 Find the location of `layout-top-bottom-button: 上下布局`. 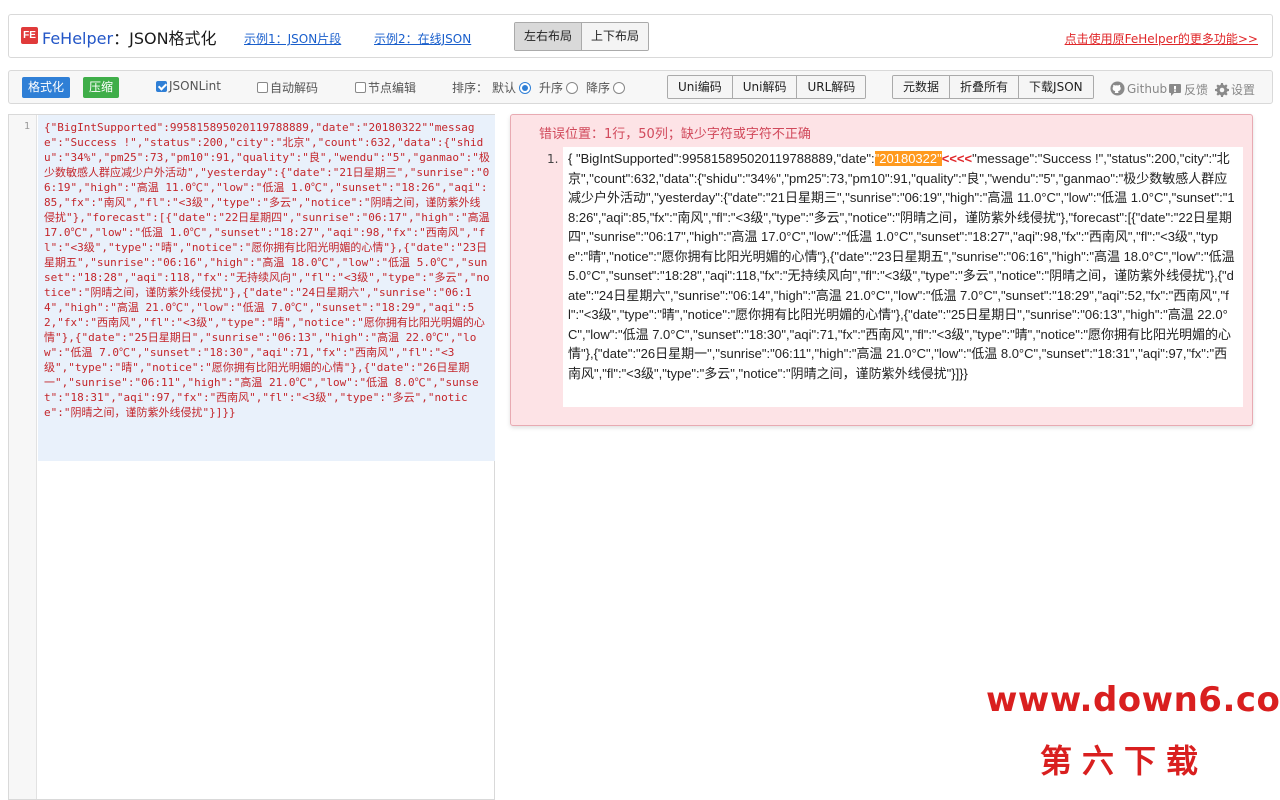

layout-top-bottom-button: 上下布局 is located at coordinates (615, 36).